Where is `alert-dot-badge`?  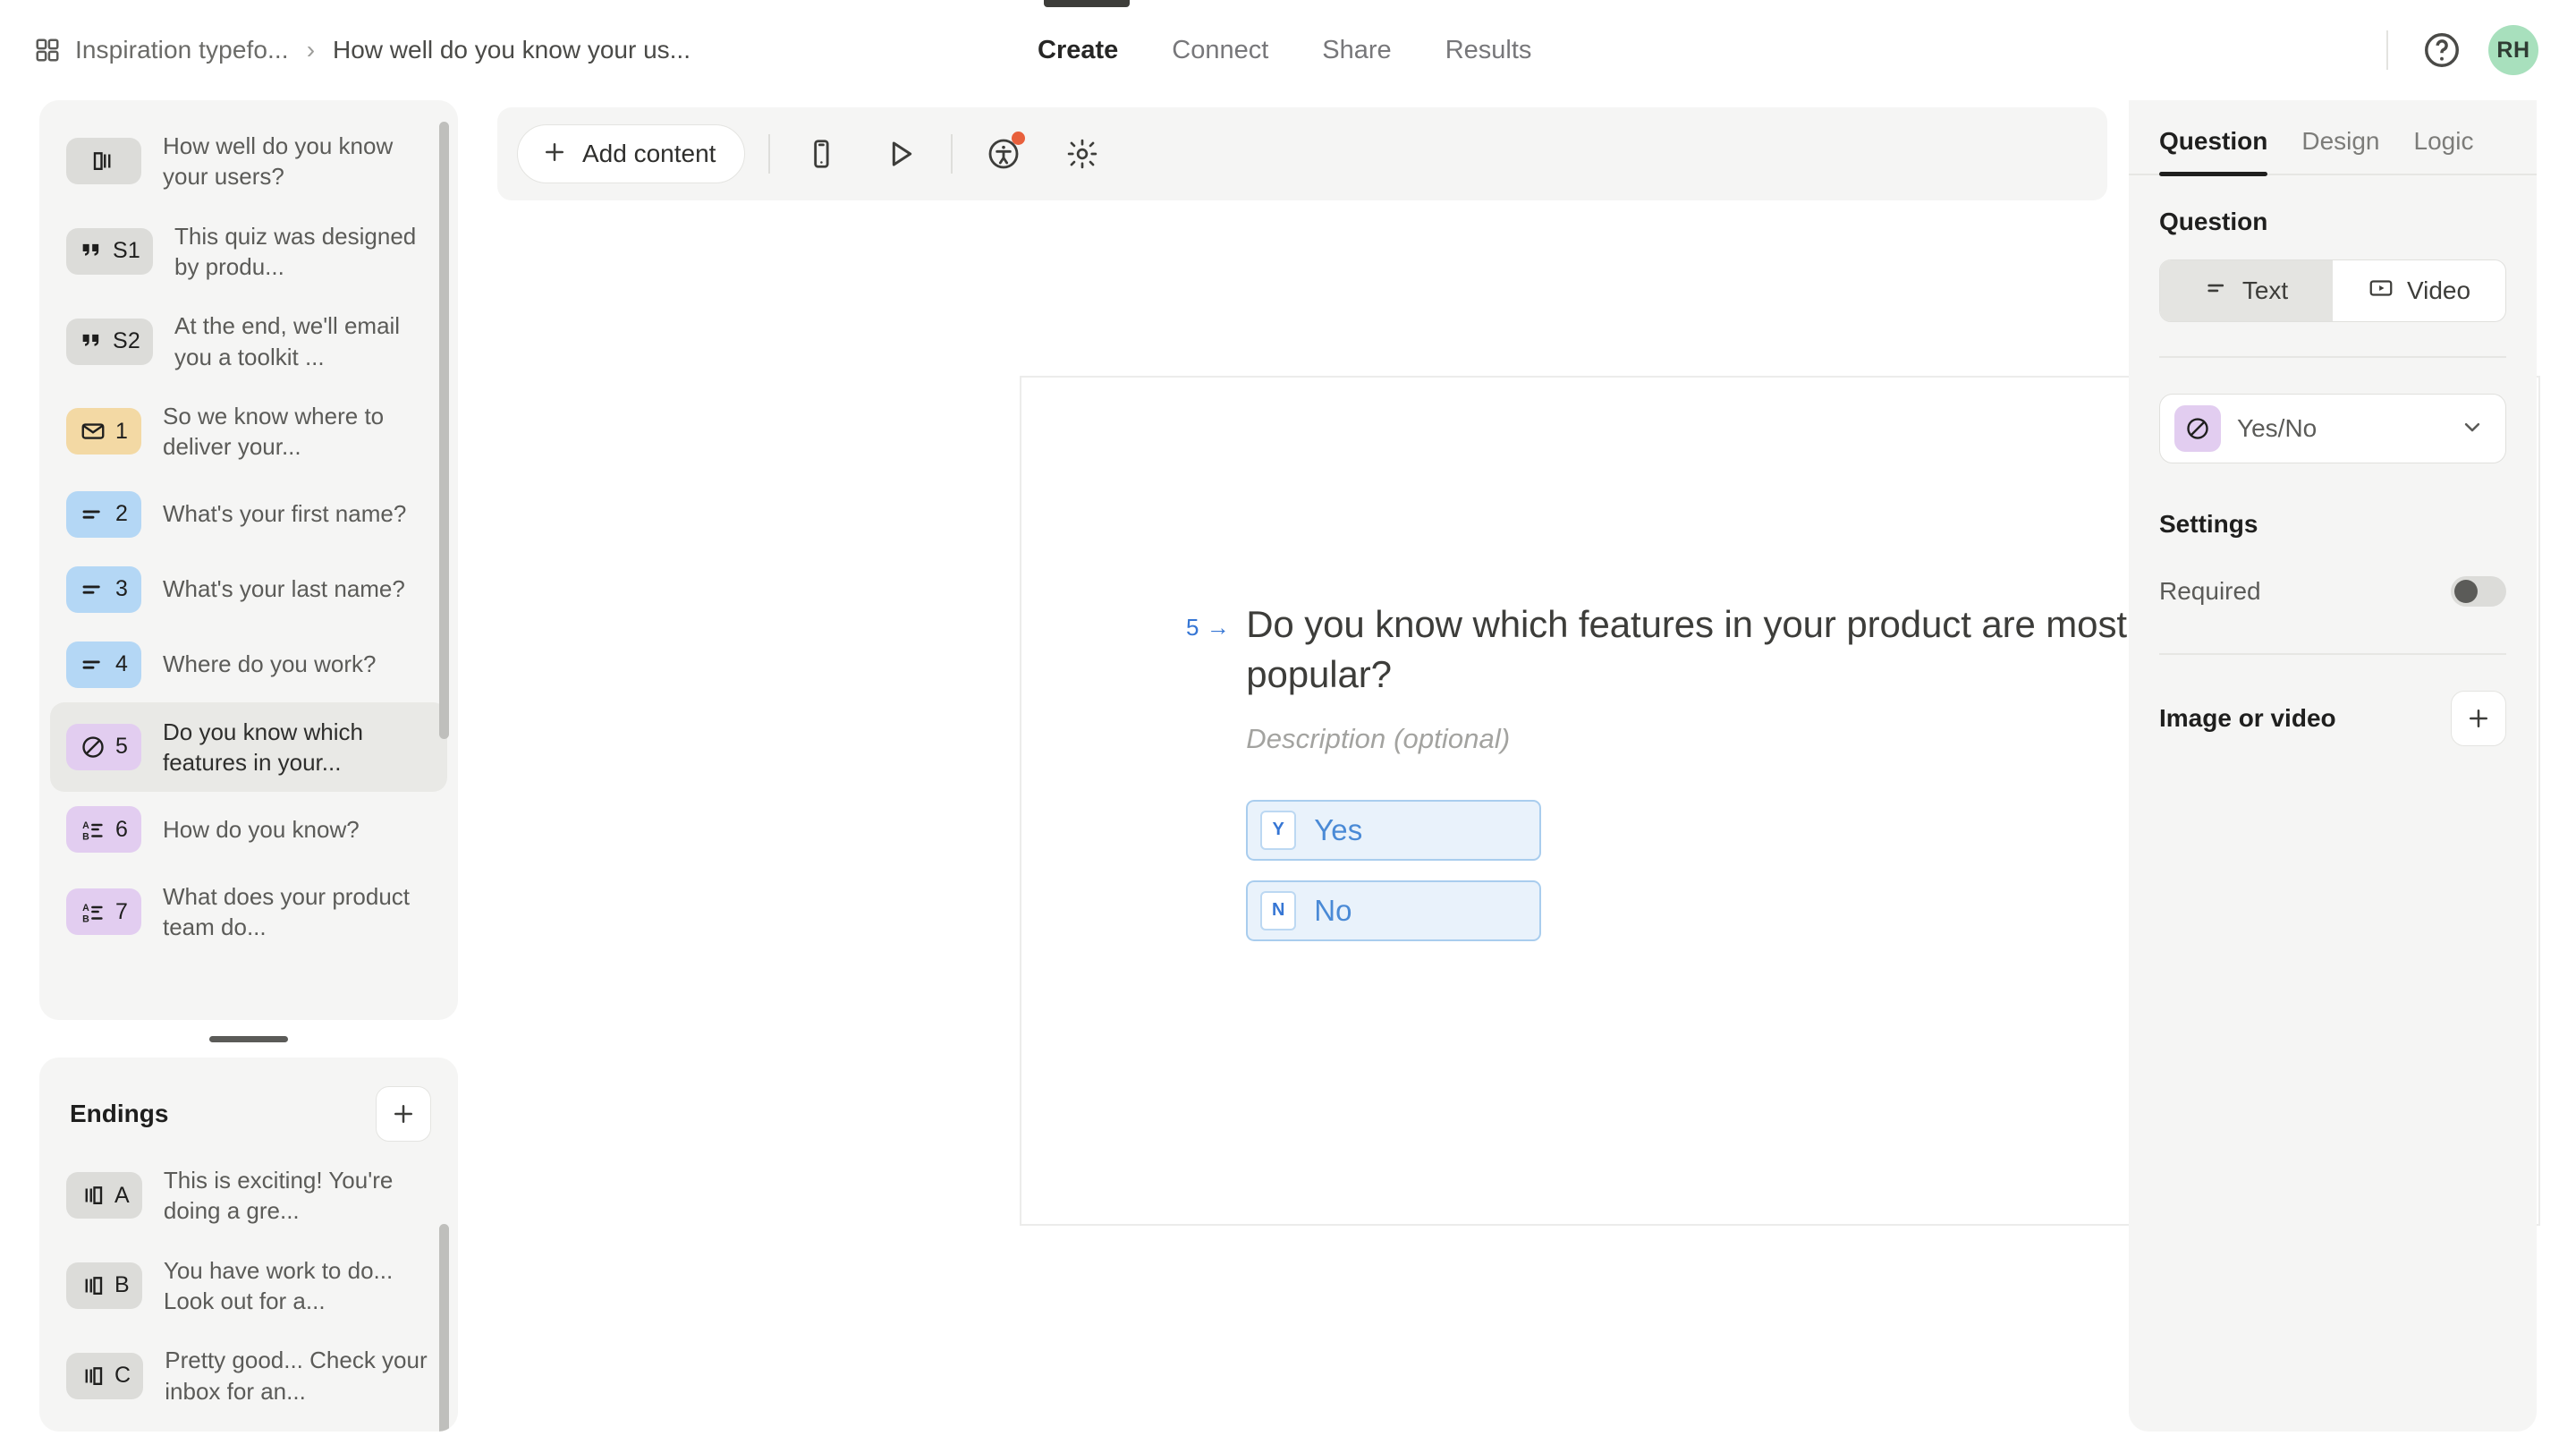
alert-dot-badge is located at coordinates (1019, 138).